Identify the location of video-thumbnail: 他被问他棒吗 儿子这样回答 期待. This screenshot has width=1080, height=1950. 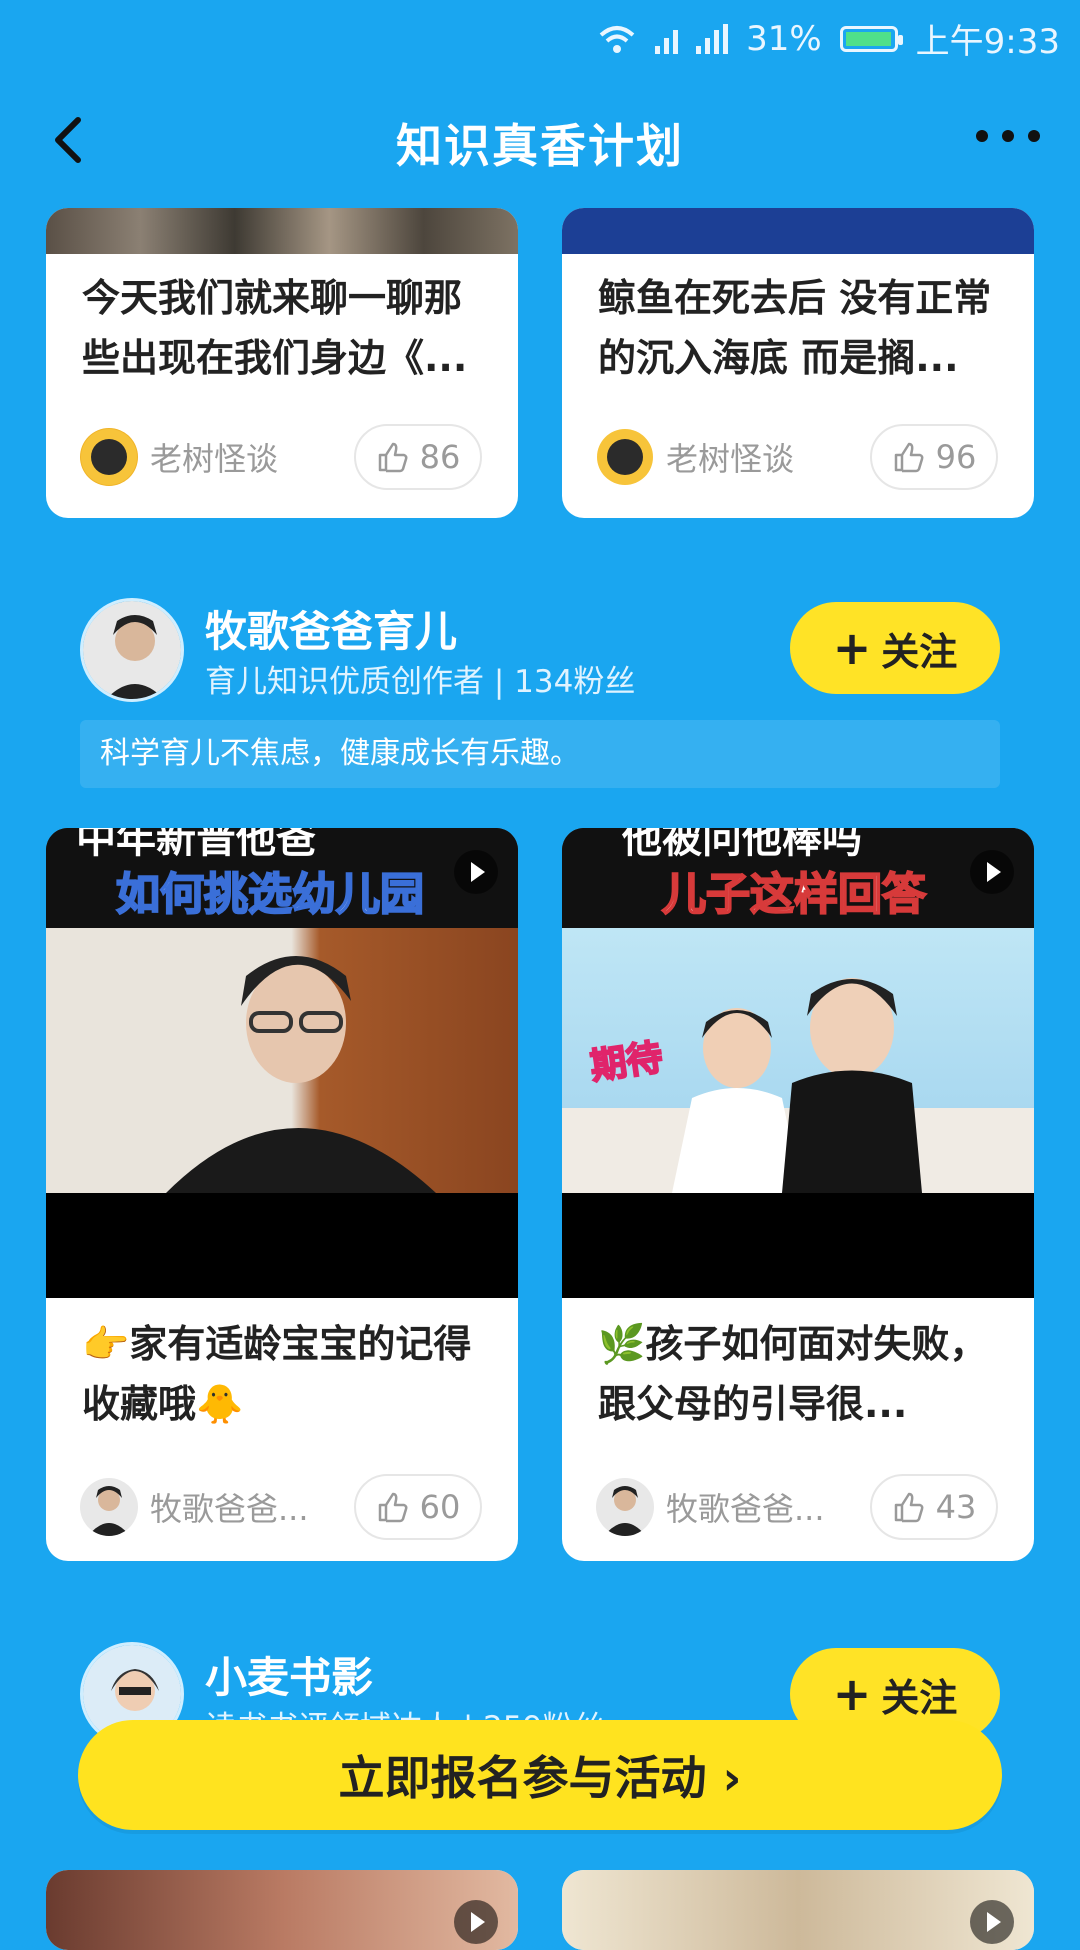
(798, 1063).